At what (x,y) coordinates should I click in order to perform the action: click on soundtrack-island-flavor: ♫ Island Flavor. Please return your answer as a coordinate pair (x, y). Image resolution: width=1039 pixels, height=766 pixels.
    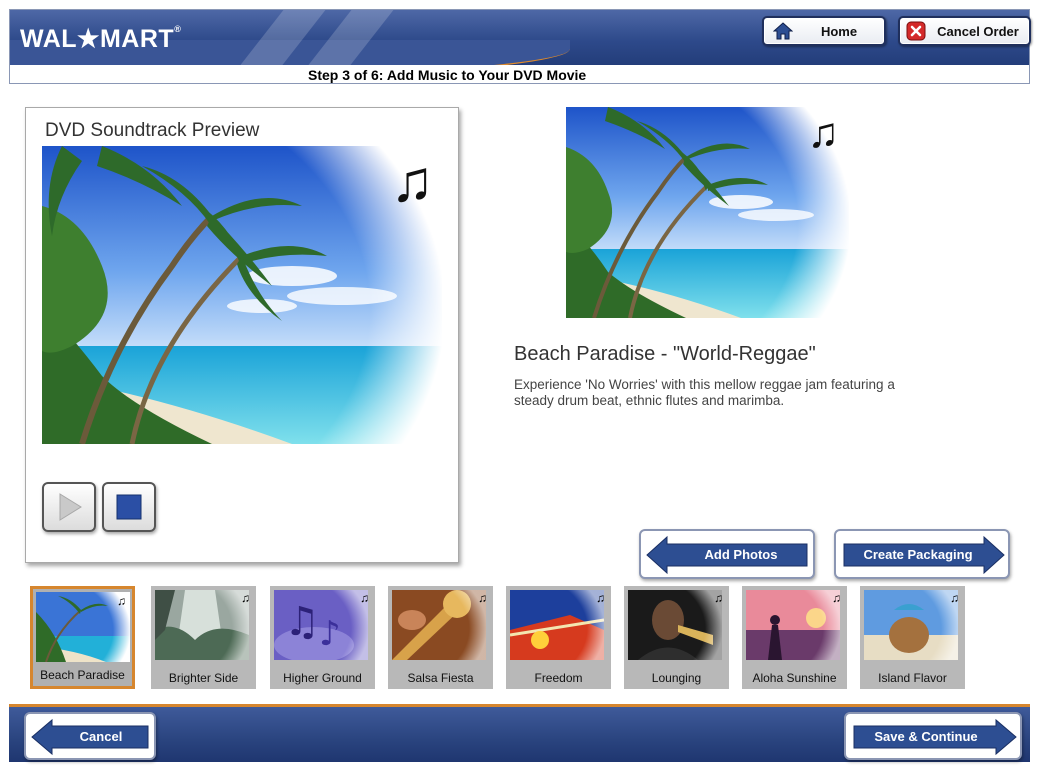
    Looking at the image, I should click on (912, 637).